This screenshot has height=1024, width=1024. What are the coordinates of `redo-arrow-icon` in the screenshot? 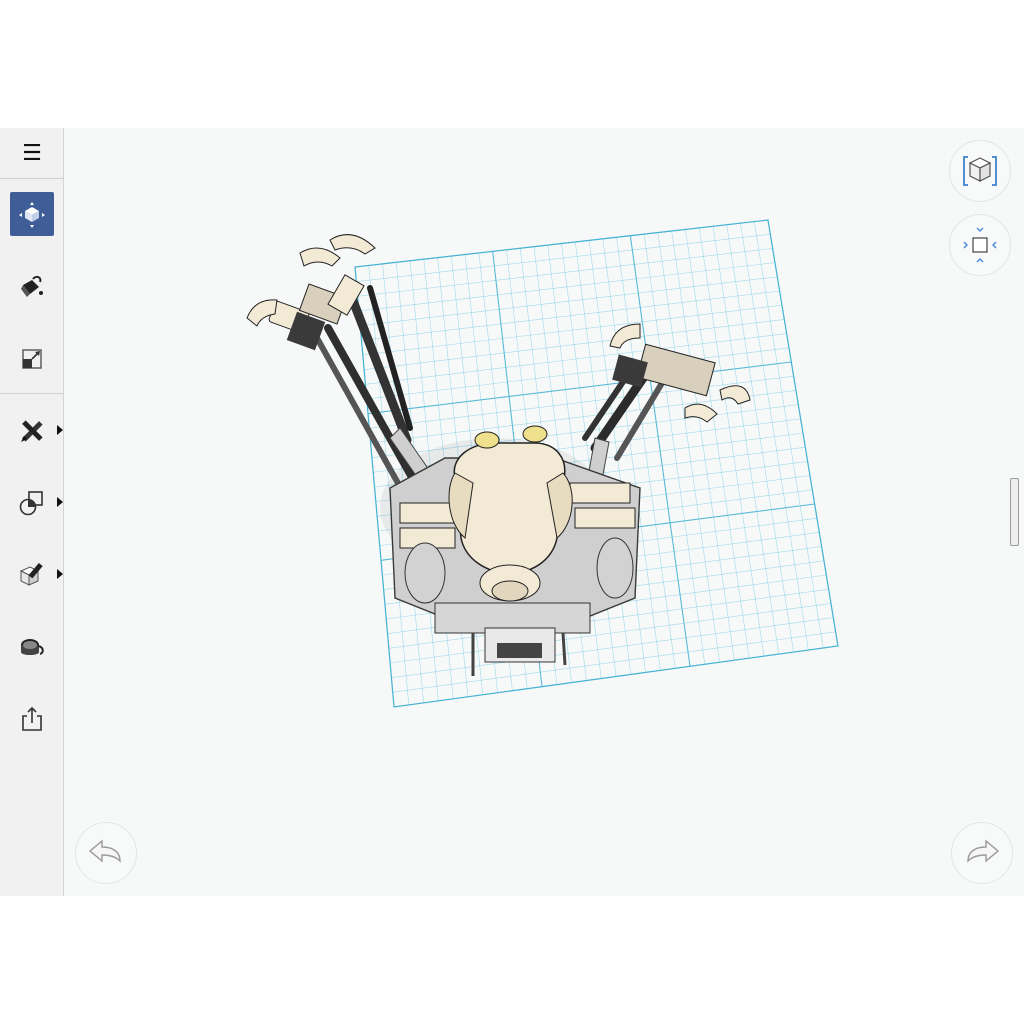 It's located at (983, 851).